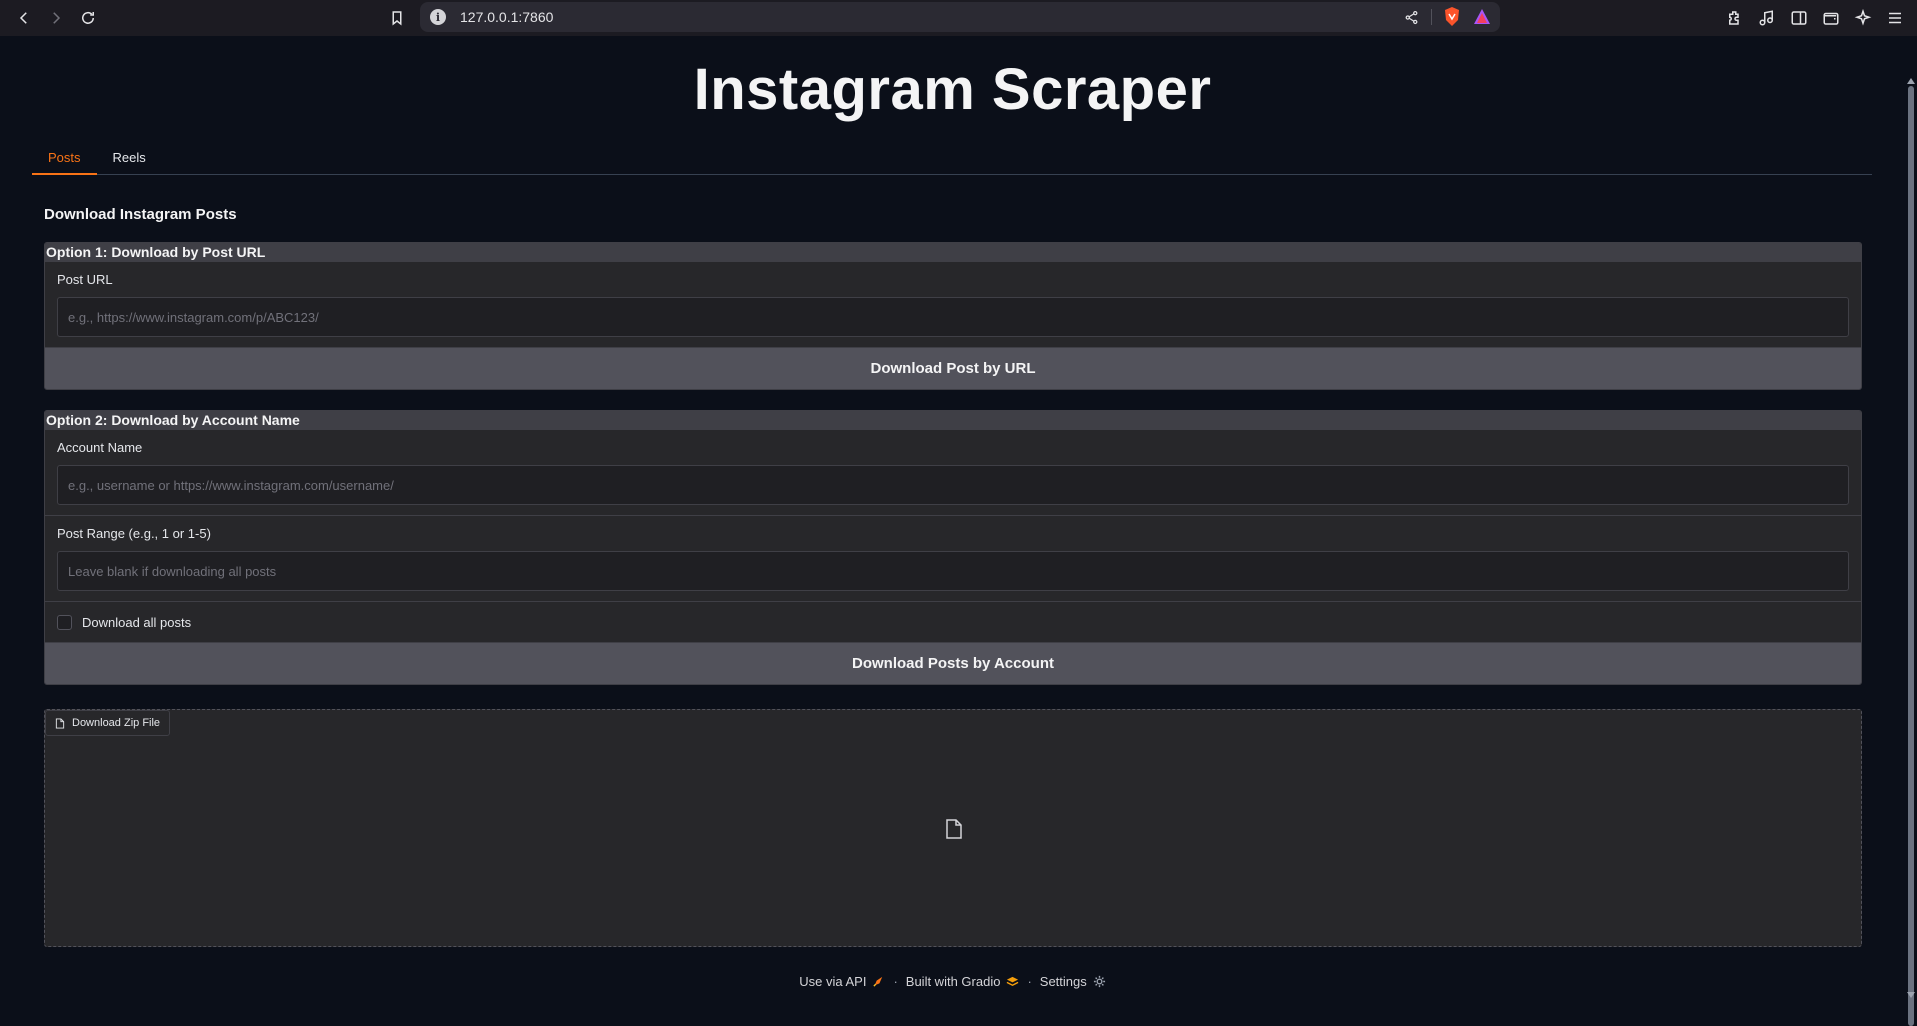 The width and height of the screenshot is (1917, 1026). I want to click on post-url-field: Post URL, so click(953, 305).